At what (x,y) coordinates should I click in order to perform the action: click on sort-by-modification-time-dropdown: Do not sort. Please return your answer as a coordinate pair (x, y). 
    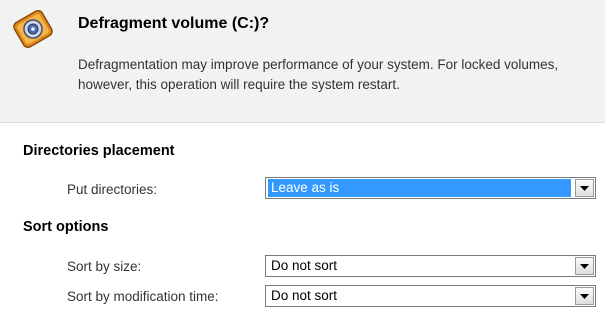
    Looking at the image, I should click on (430, 296).